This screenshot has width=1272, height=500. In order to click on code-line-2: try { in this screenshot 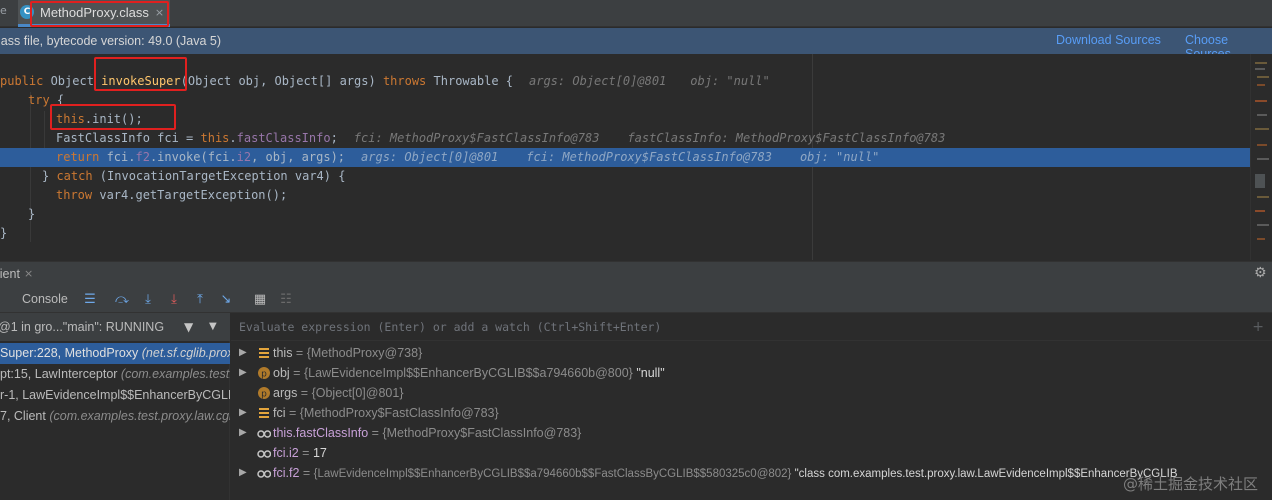, I will do `click(46, 100)`.